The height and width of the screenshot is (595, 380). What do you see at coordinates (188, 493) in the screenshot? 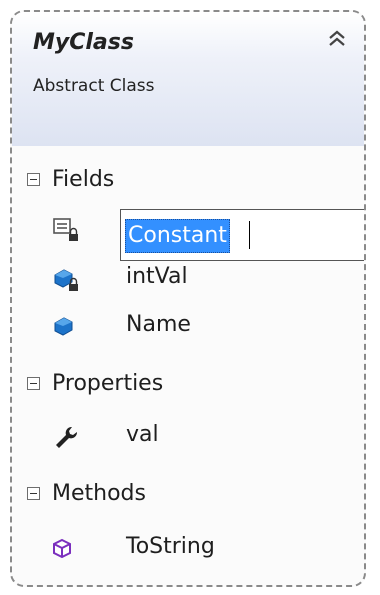
I see `section-methods: Methods` at bounding box center [188, 493].